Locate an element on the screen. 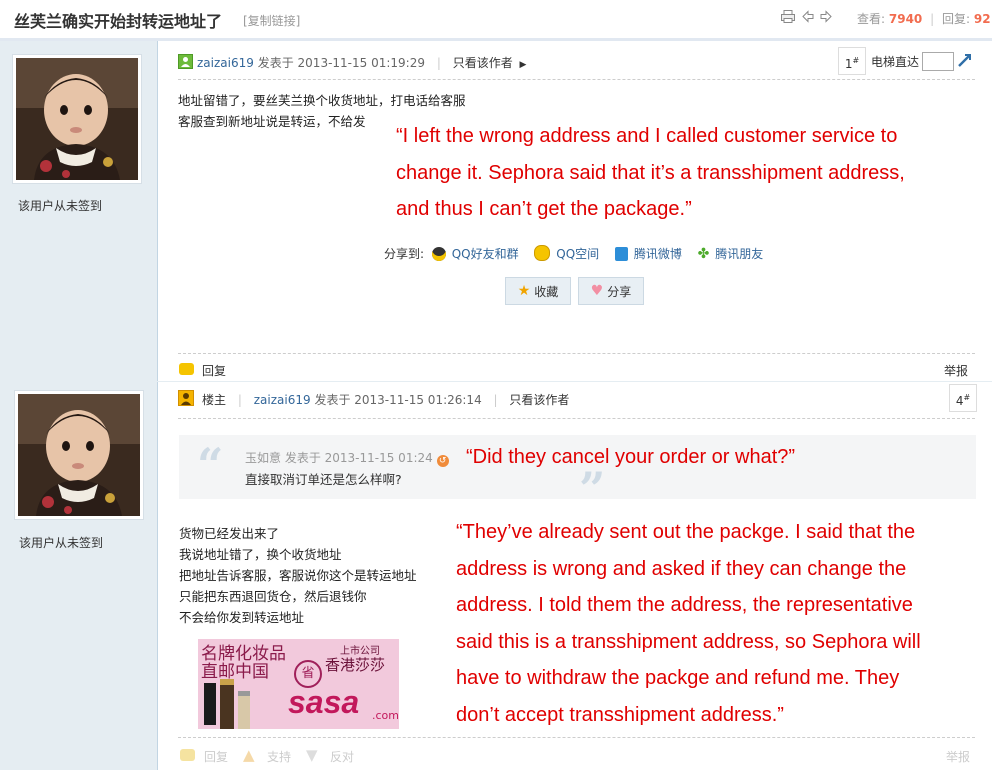 This screenshot has width=992, height=770. post-line: 货物已经发出来了 is located at coordinates (229, 533).